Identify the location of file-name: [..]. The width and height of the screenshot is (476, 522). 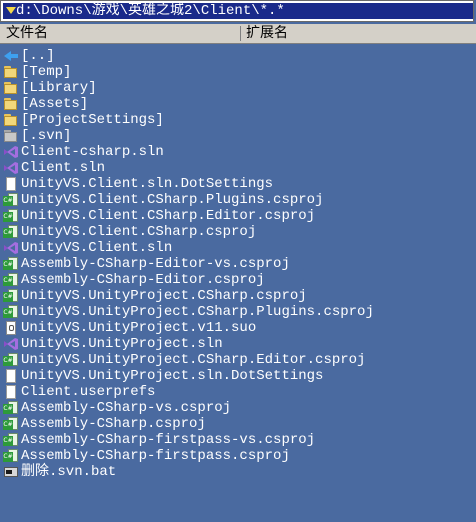
(38, 56).